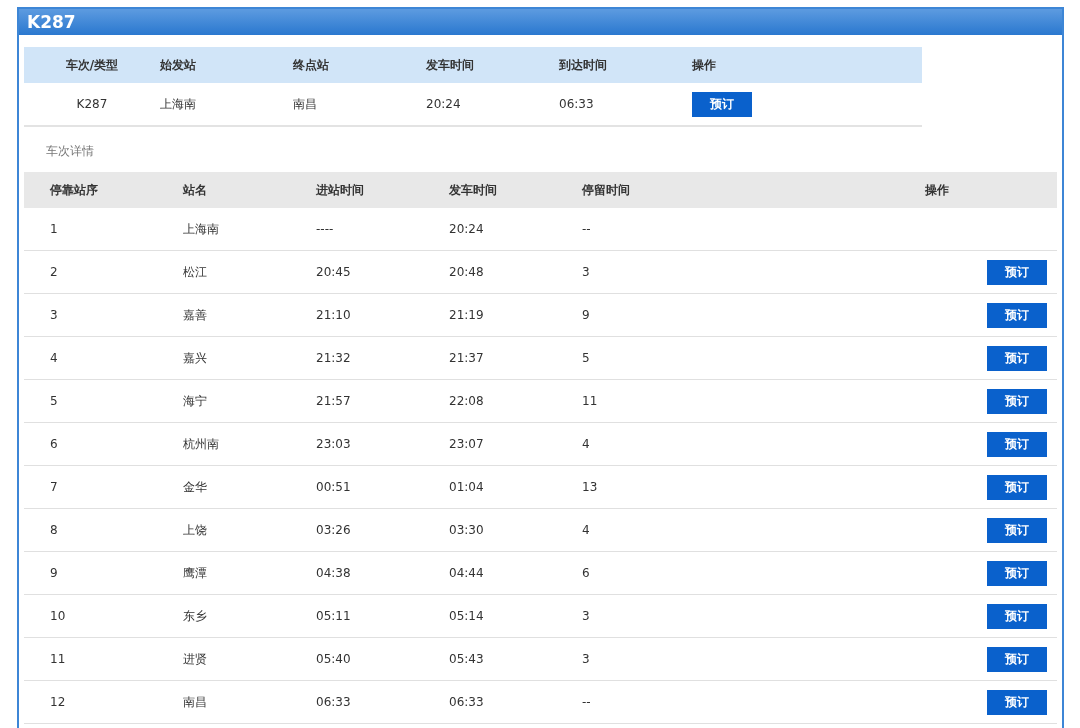  What do you see at coordinates (467, 573) in the screenshot?
I see `table-cell-text: 04:44` at bounding box center [467, 573].